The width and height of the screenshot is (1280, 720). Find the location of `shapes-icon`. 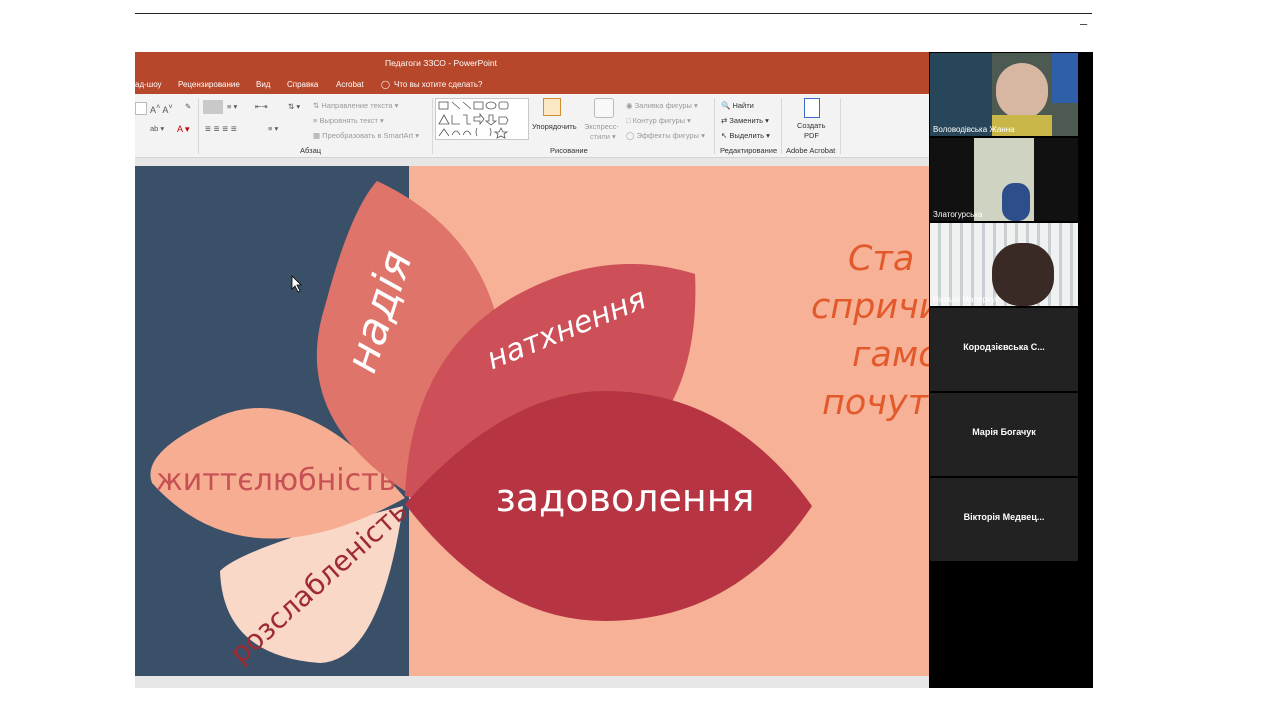

shapes-icon is located at coordinates (473, 120).